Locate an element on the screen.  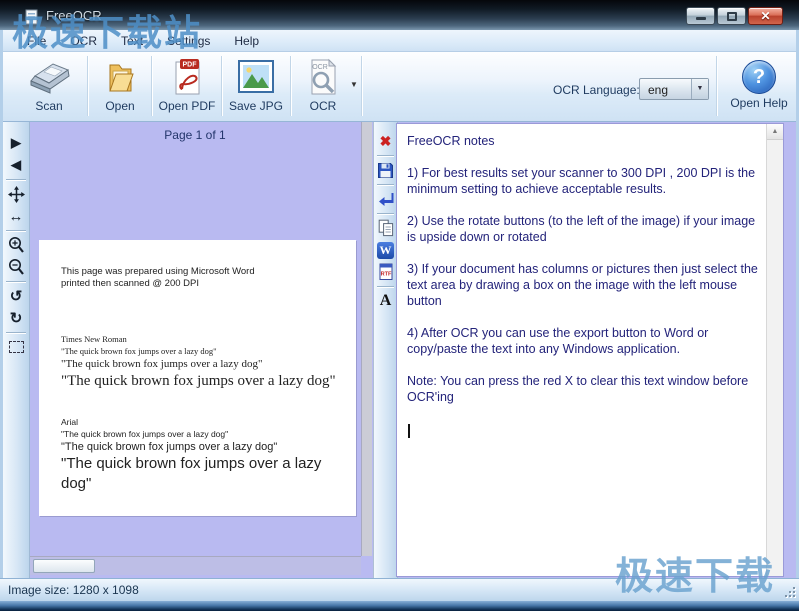
maximize-icon is located at coordinates (732, 16).